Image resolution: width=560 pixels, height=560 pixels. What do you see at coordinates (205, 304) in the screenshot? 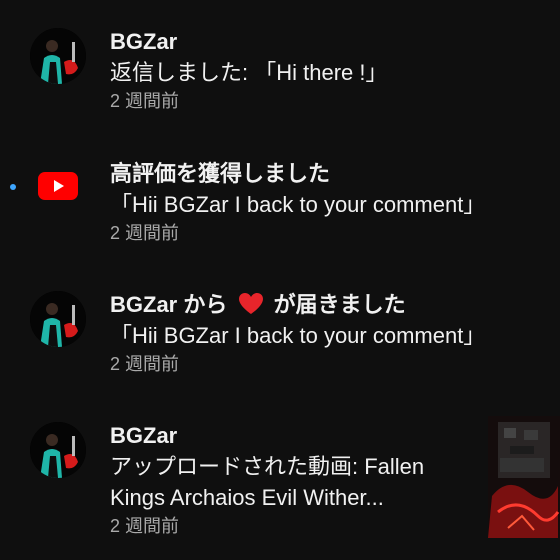
I see `text-from: から` at bounding box center [205, 304].